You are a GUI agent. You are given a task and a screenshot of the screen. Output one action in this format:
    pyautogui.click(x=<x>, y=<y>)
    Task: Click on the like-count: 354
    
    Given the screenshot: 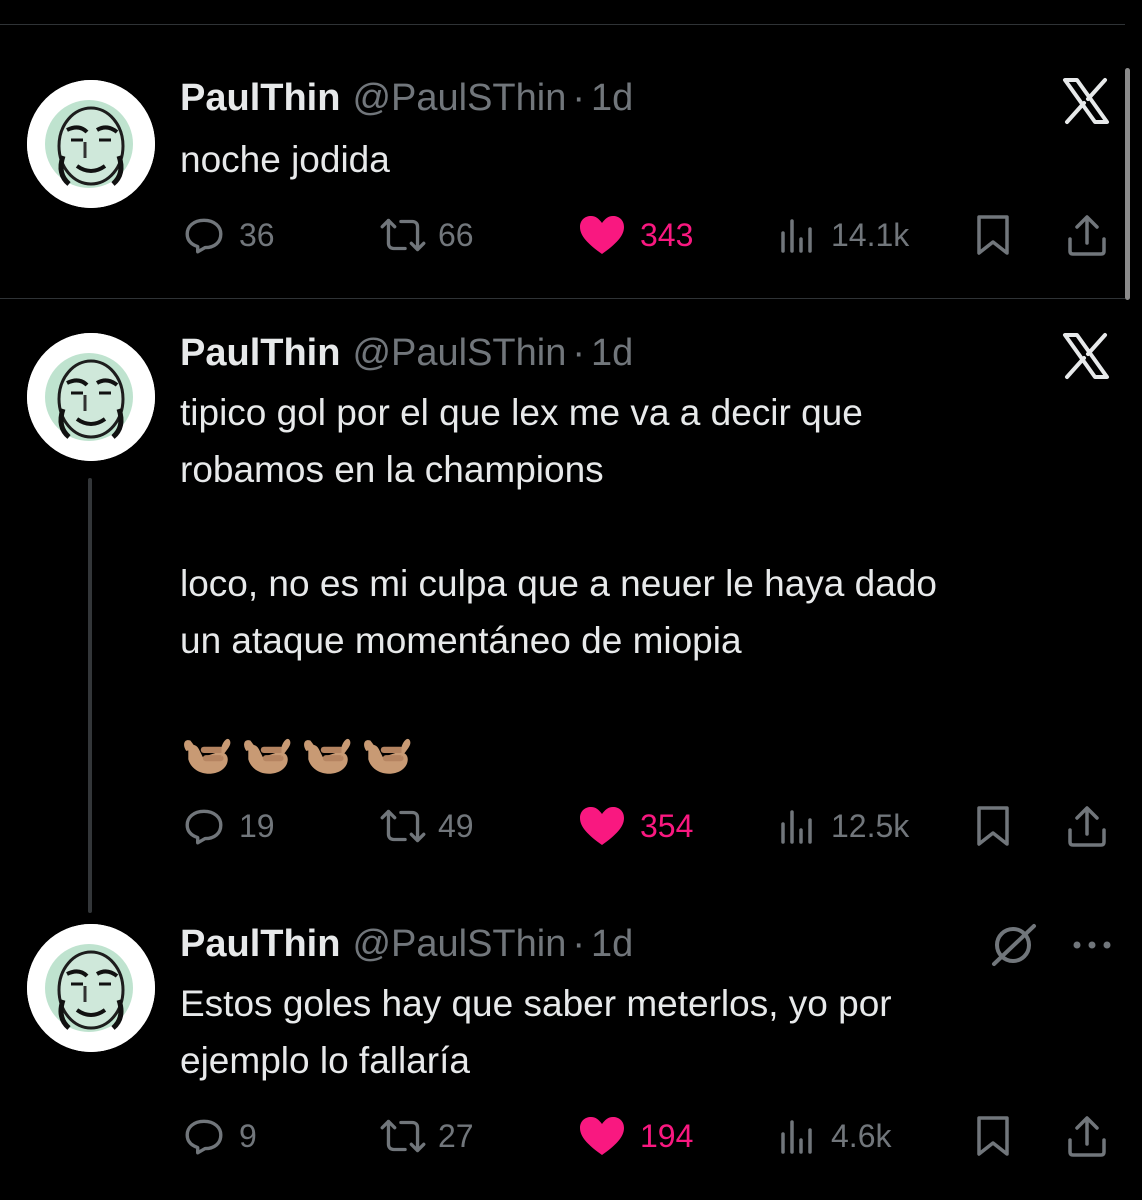 What is the action you would take?
    pyautogui.click(x=667, y=825)
    